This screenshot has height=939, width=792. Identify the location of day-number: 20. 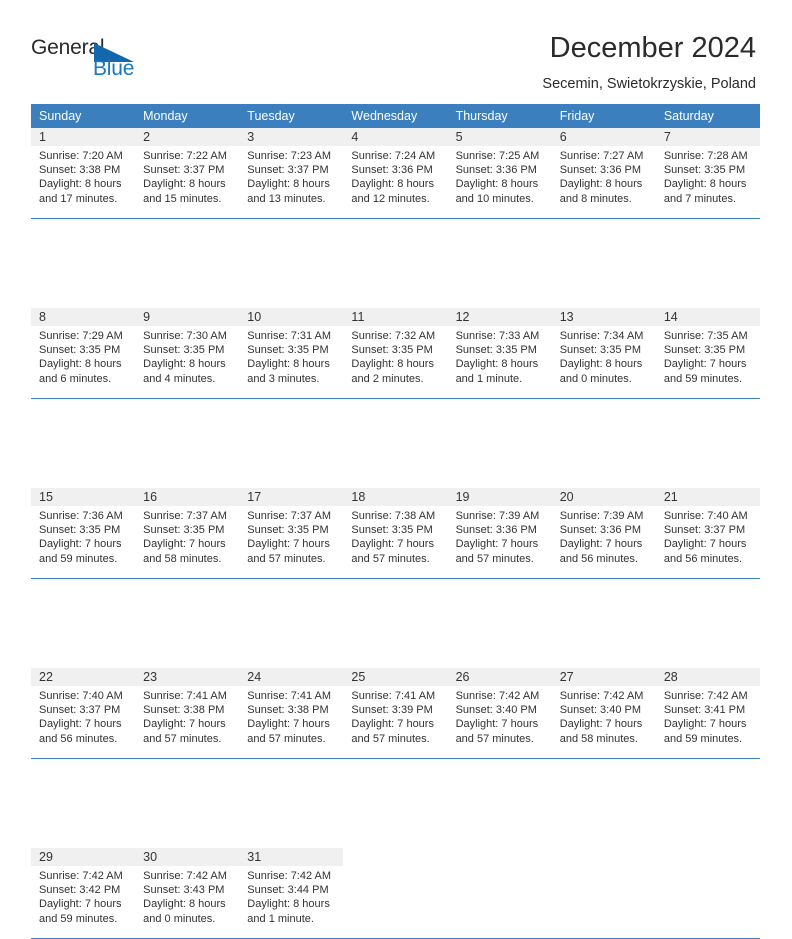
(603, 497).